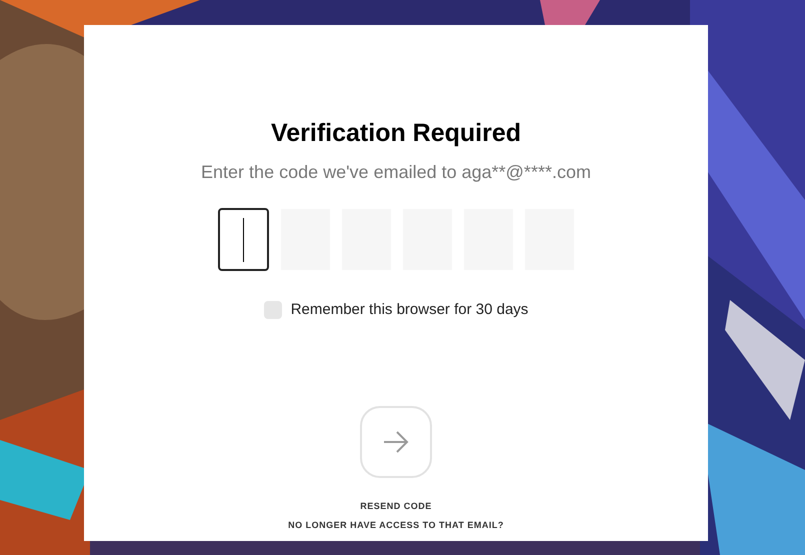  What do you see at coordinates (396, 441) in the screenshot?
I see `arrow-right-icon` at bounding box center [396, 441].